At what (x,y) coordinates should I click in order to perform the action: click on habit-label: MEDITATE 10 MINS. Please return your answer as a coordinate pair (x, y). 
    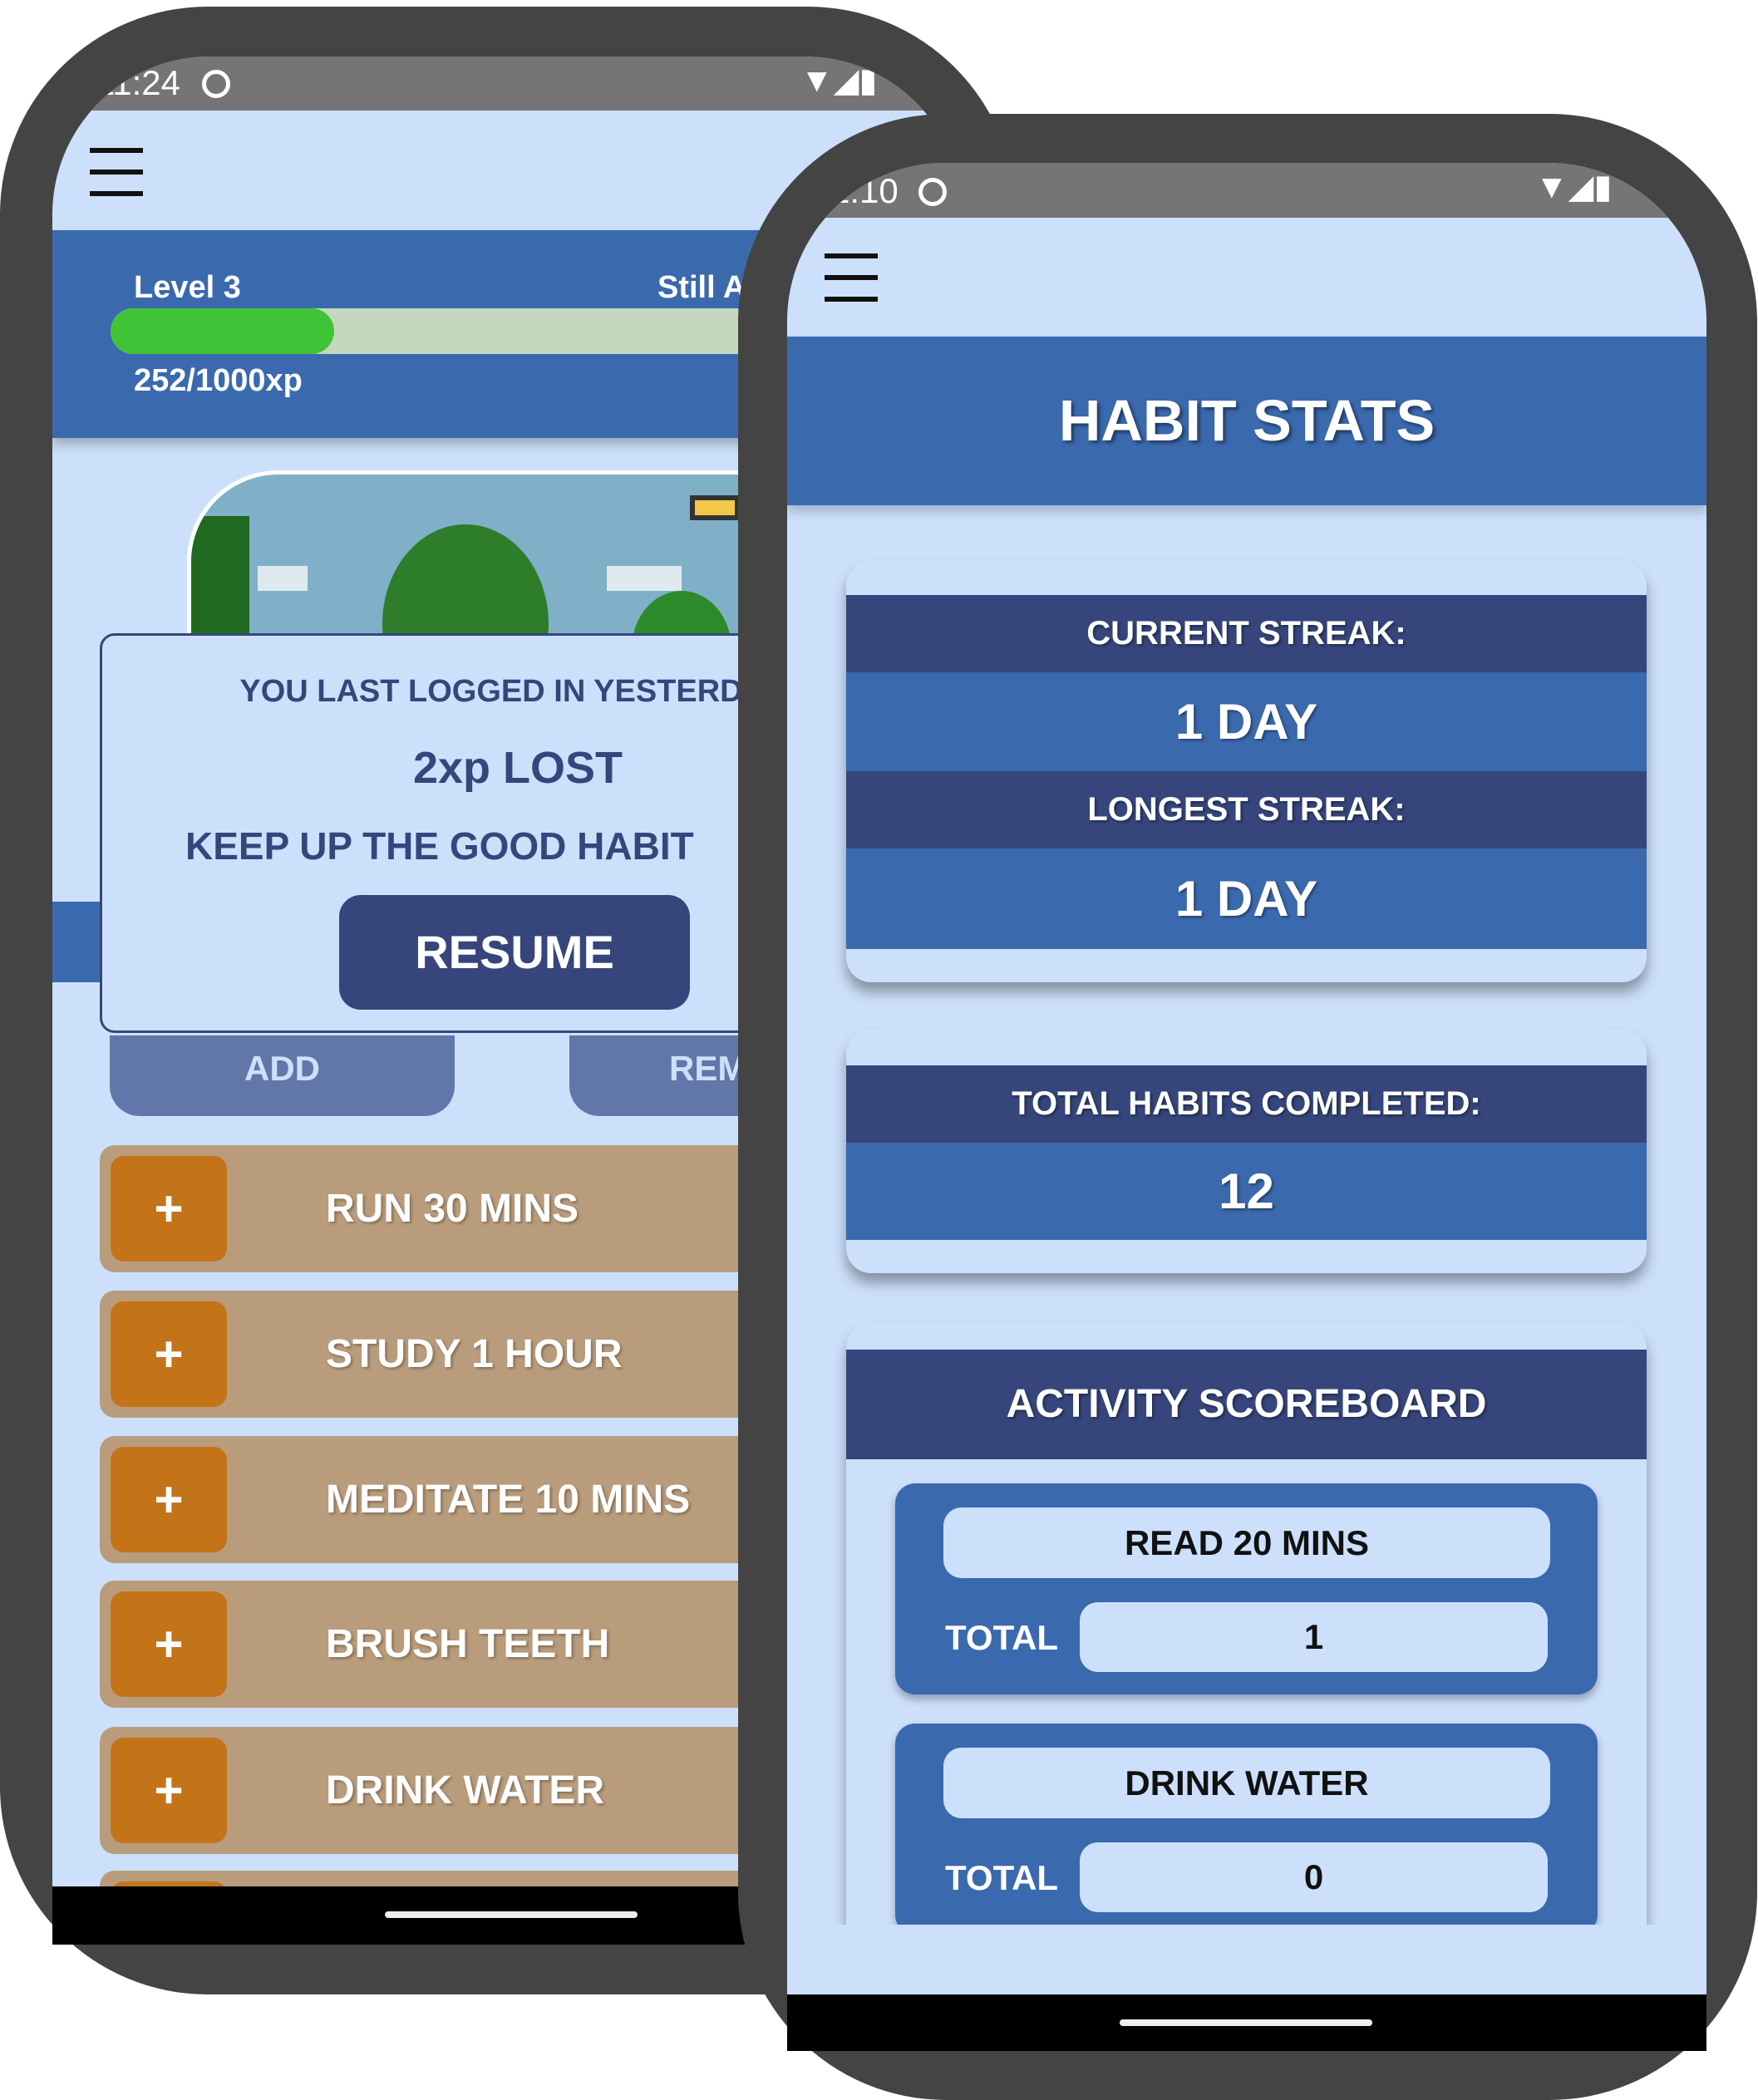
    Looking at the image, I should click on (508, 1500).